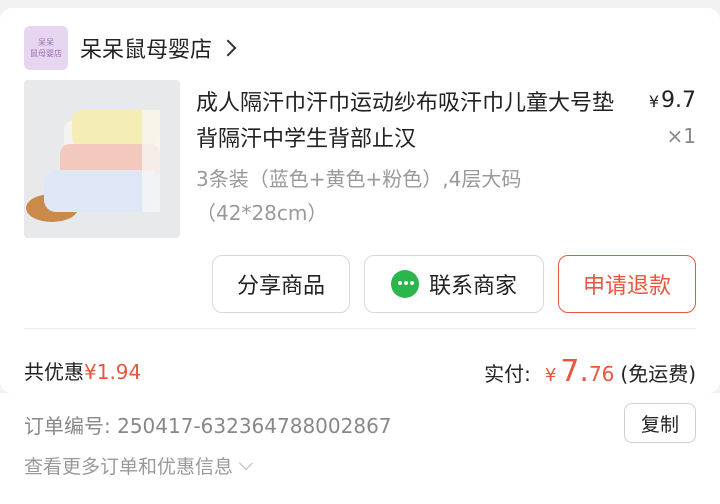  I want to click on wechat-chat-icon, so click(404, 284).